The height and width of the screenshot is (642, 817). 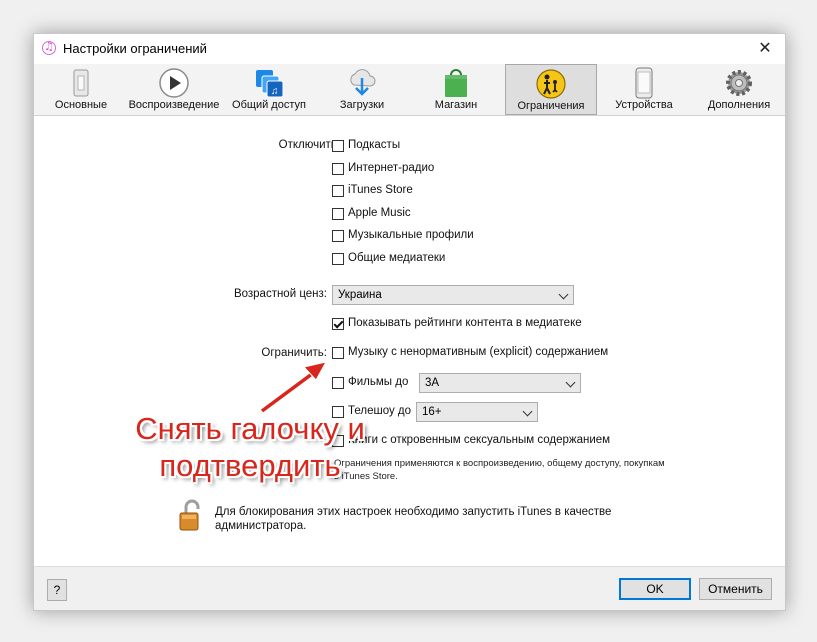 What do you see at coordinates (250, 428) in the screenshot?
I see `annotation-line: Снять галочку и` at bounding box center [250, 428].